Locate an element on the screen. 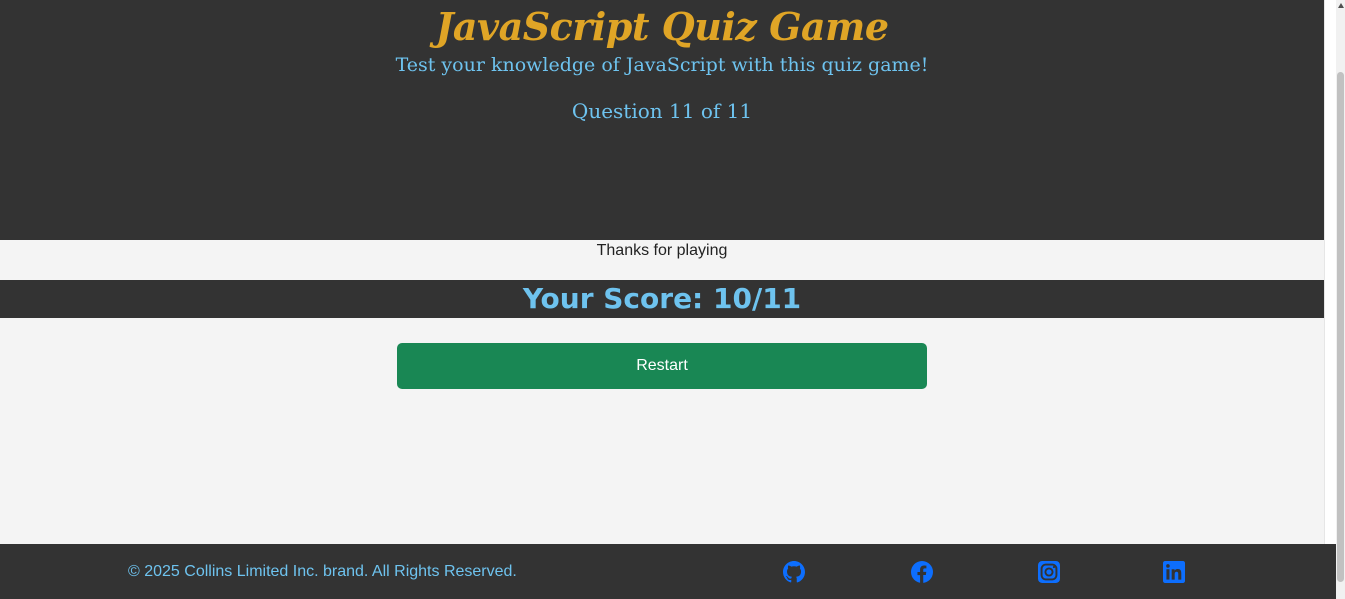  linkedin-icon is located at coordinates (1174, 572).